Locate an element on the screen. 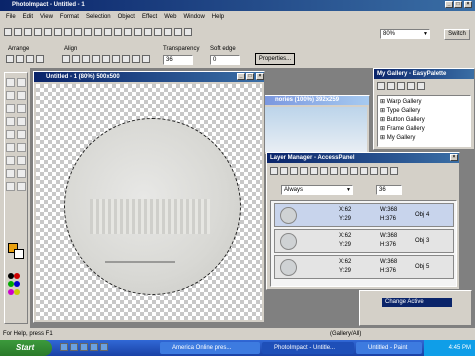 This screenshot has width=475, height=356. app-icon is located at coordinates (104, 347).